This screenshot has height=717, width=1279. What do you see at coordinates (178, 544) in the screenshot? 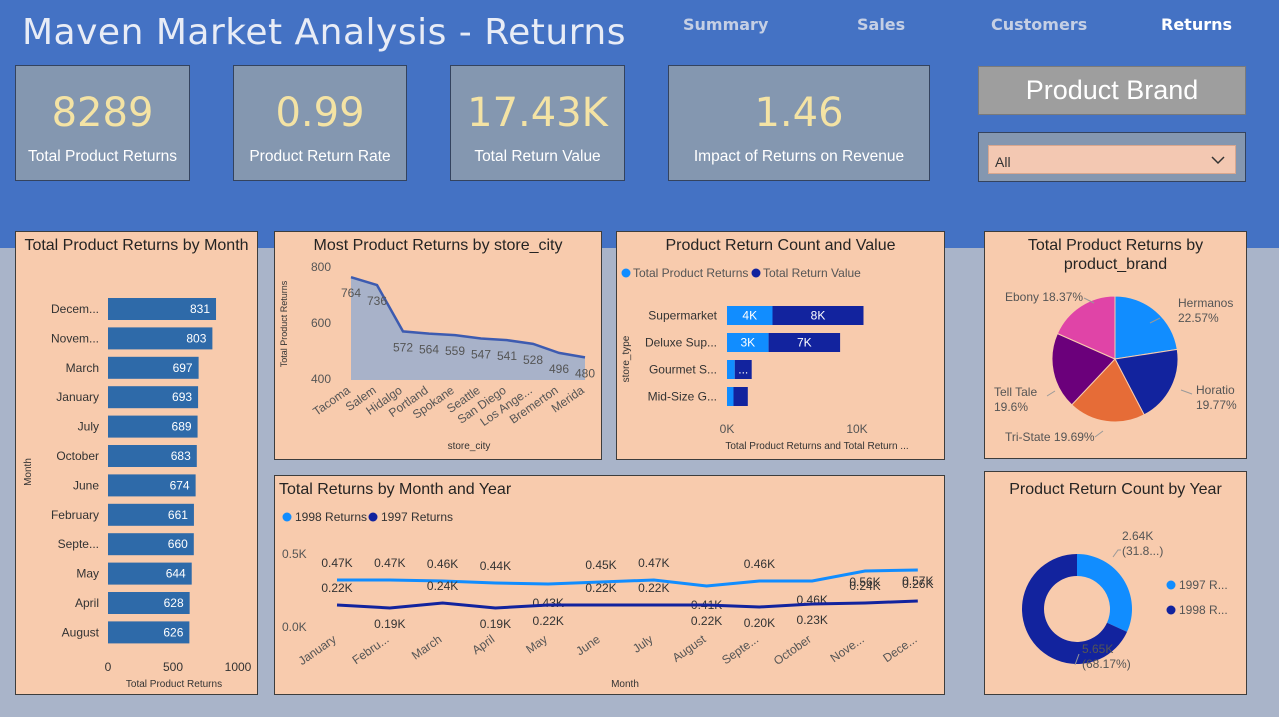
I see `month-bar-label: 660` at bounding box center [178, 544].